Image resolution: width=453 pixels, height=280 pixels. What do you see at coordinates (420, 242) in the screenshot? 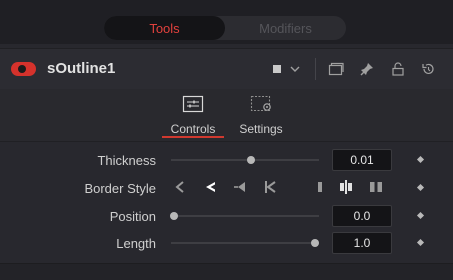
I see `length-keyframe-icon` at bounding box center [420, 242].